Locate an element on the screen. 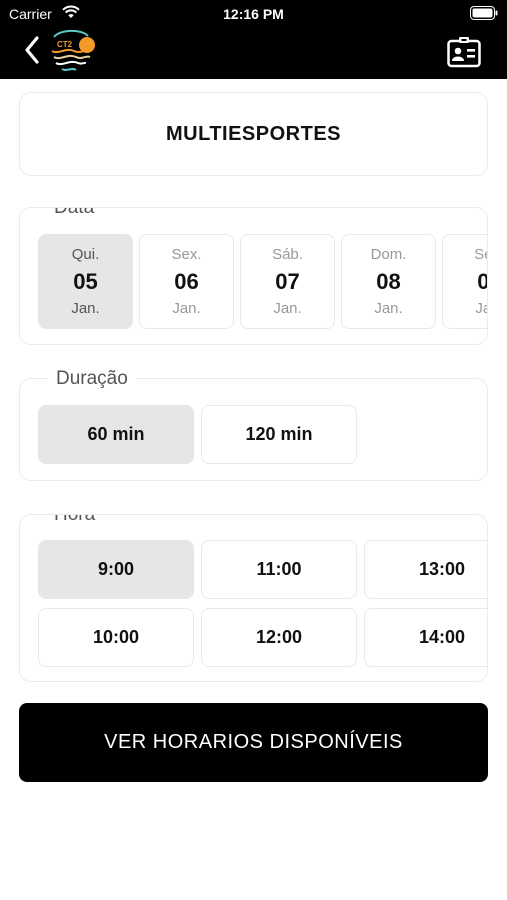  date-day: 08 is located at coordinates (388, 281).